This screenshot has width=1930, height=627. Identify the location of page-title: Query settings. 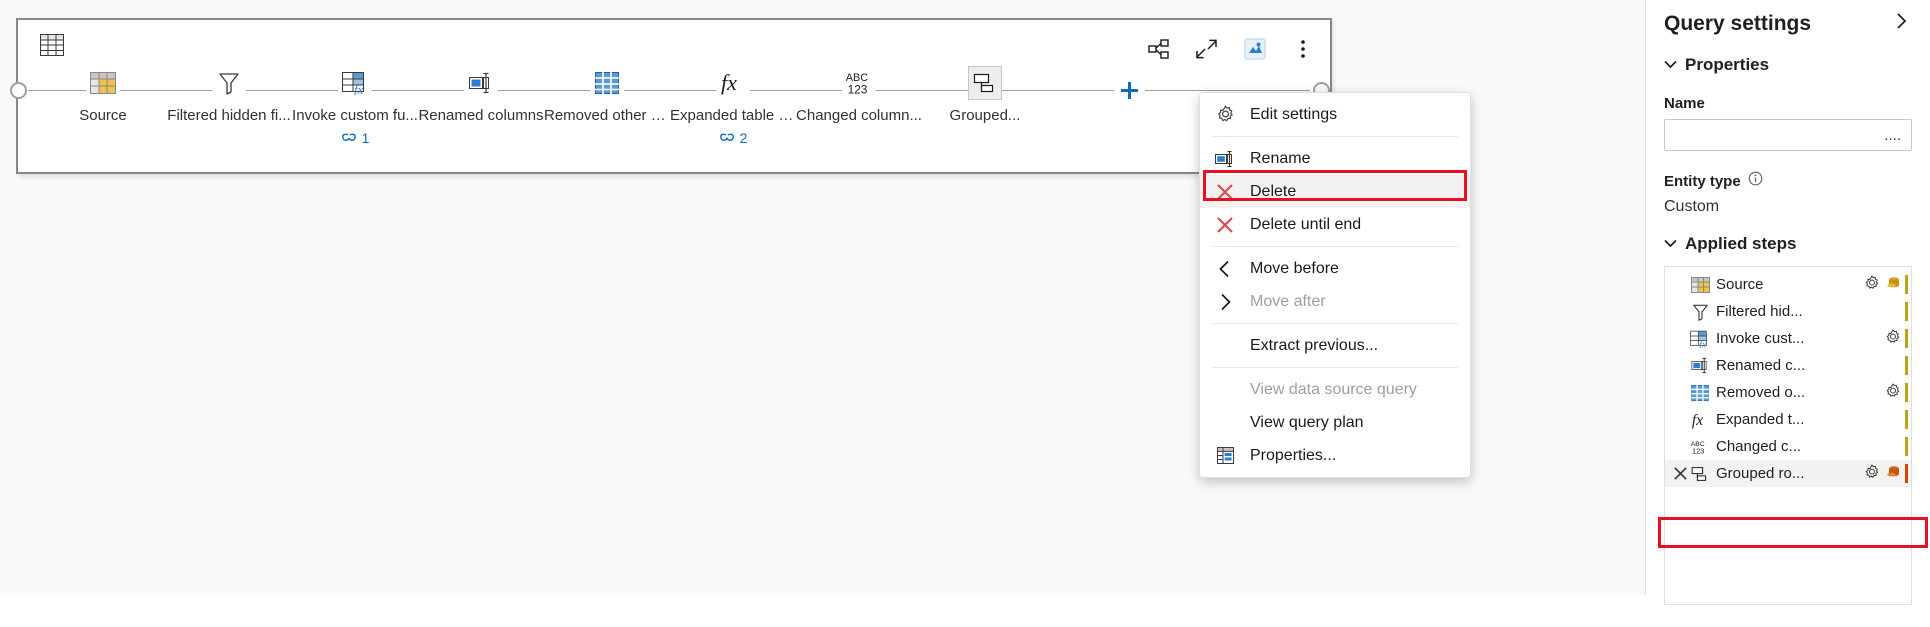
(1738, 23).